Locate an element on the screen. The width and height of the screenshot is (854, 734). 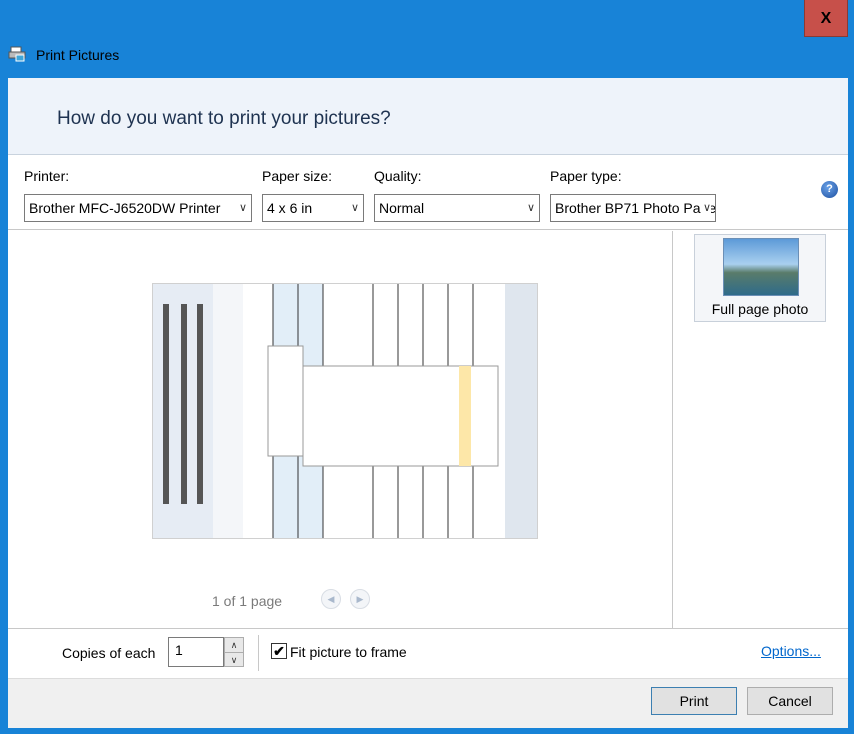
dialog-header: How do you want to print your pictures? is located at coordinates (428, 116).